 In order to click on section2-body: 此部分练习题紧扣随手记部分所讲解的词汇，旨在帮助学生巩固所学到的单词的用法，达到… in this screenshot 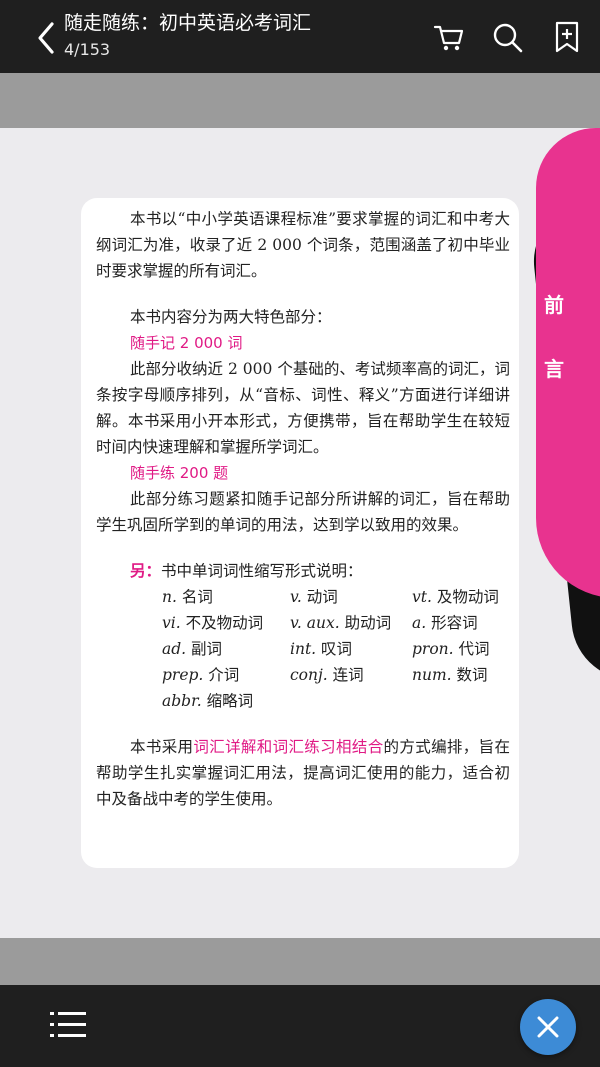, I will do `click(303, 512)`.